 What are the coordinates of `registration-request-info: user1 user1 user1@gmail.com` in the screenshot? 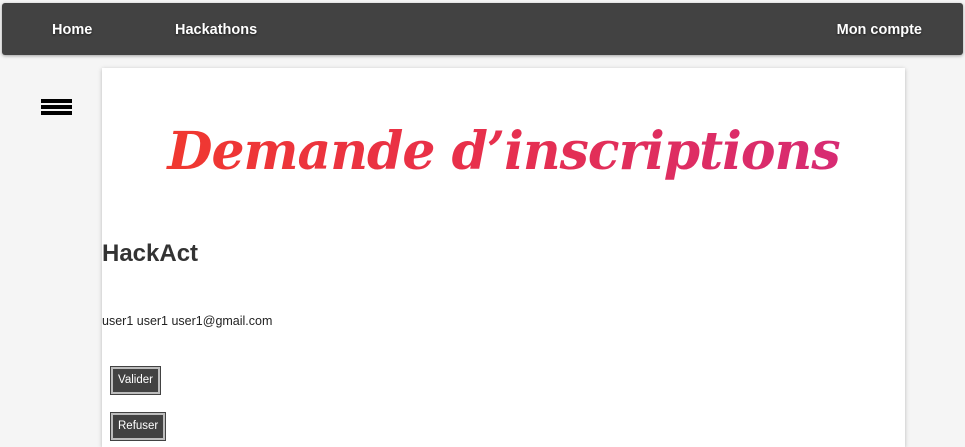 It's located at (187, 321).